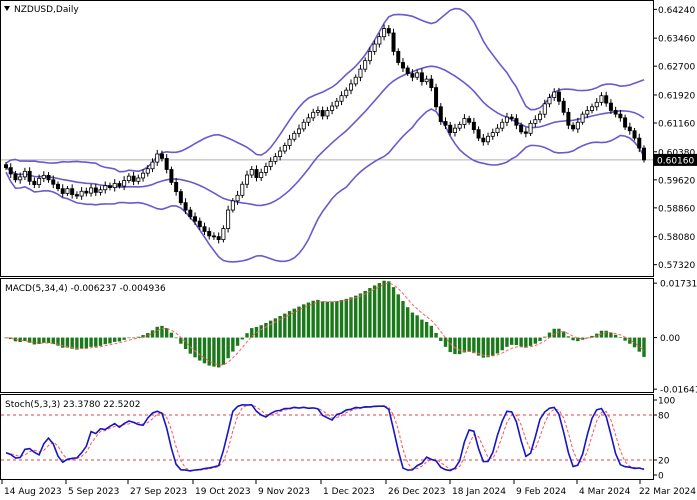 The width and height of the screenshot is (697, 500). Describe the element at coordinates (85, 289) in the screenshot. I see `macd-title: MACD(5,34,4) -0.006237 -0.004936` at that location.